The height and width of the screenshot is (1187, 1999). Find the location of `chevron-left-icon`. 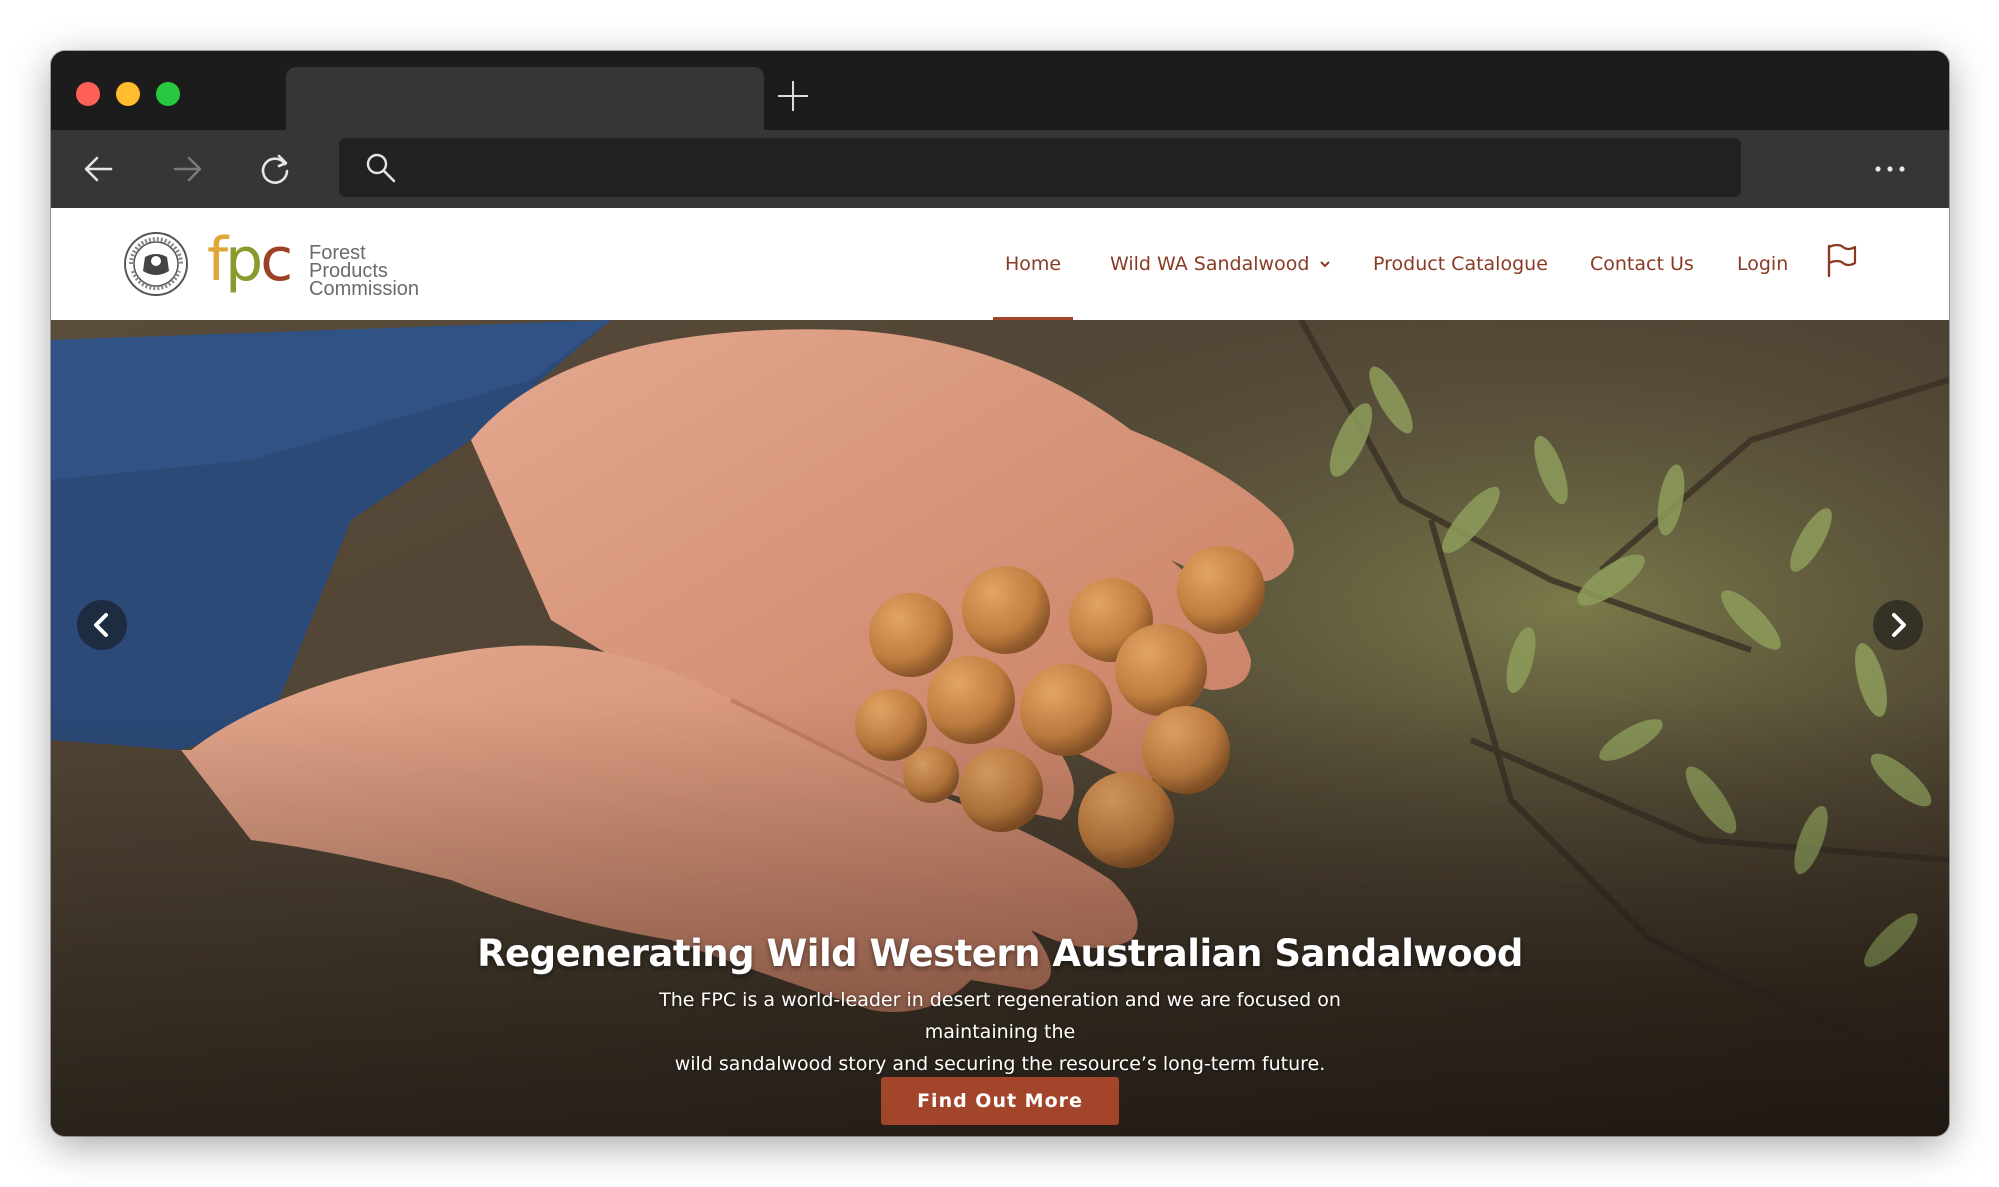

chevron-left-icon is located at coordinates (101, 625).